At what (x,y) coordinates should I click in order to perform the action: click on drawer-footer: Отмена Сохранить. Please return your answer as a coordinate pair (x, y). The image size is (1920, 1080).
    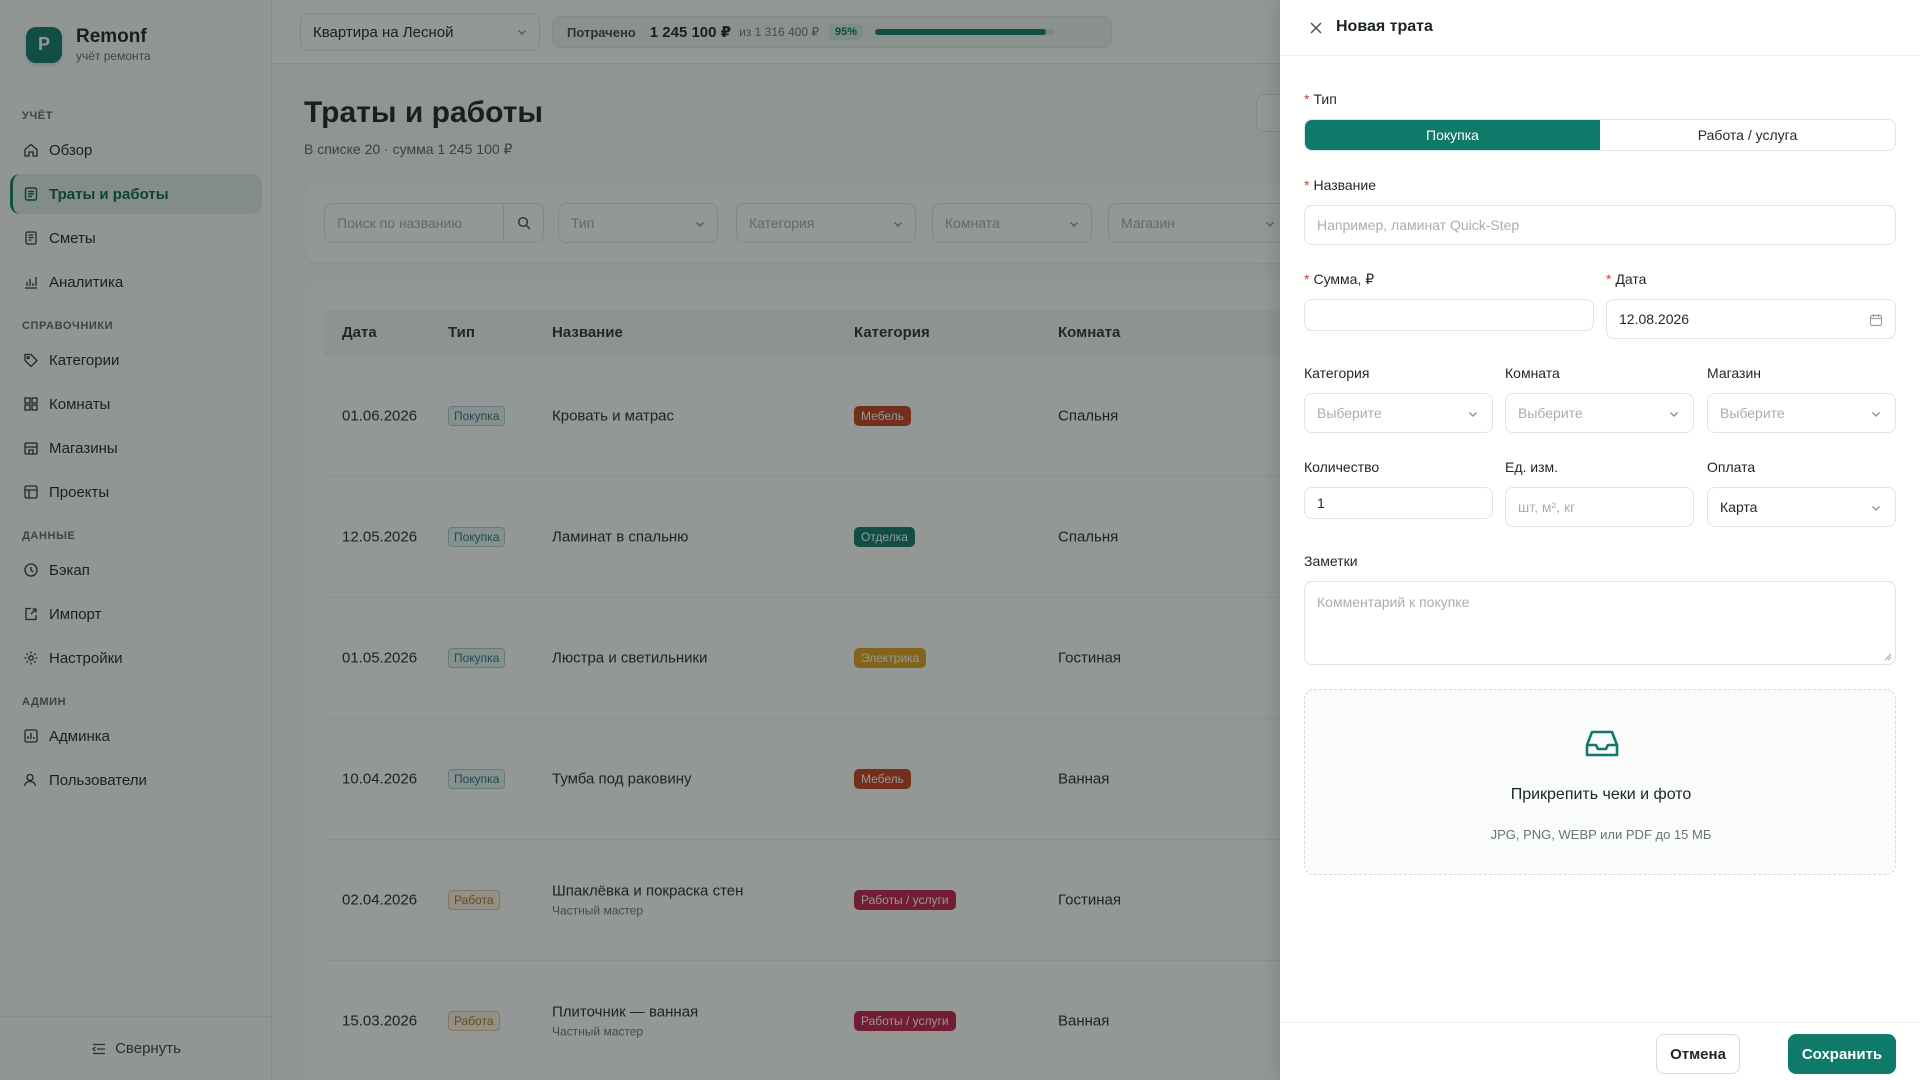
    Looking at the image, I should click on (1600, 1051).